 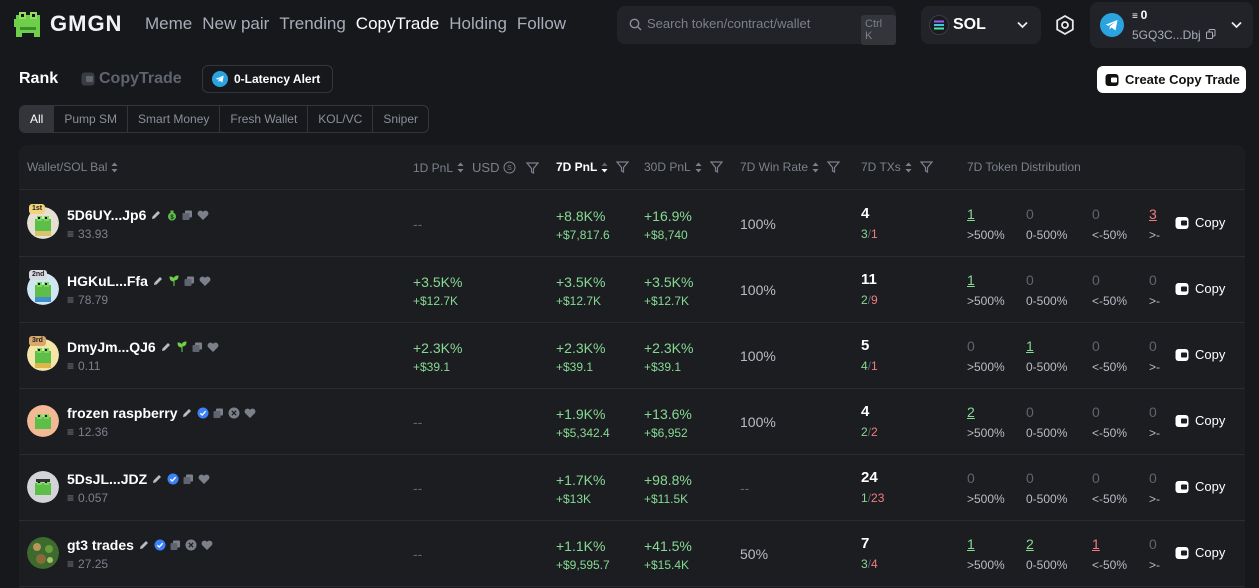 I want to click on settings-button, so click(x=1065, y=27).